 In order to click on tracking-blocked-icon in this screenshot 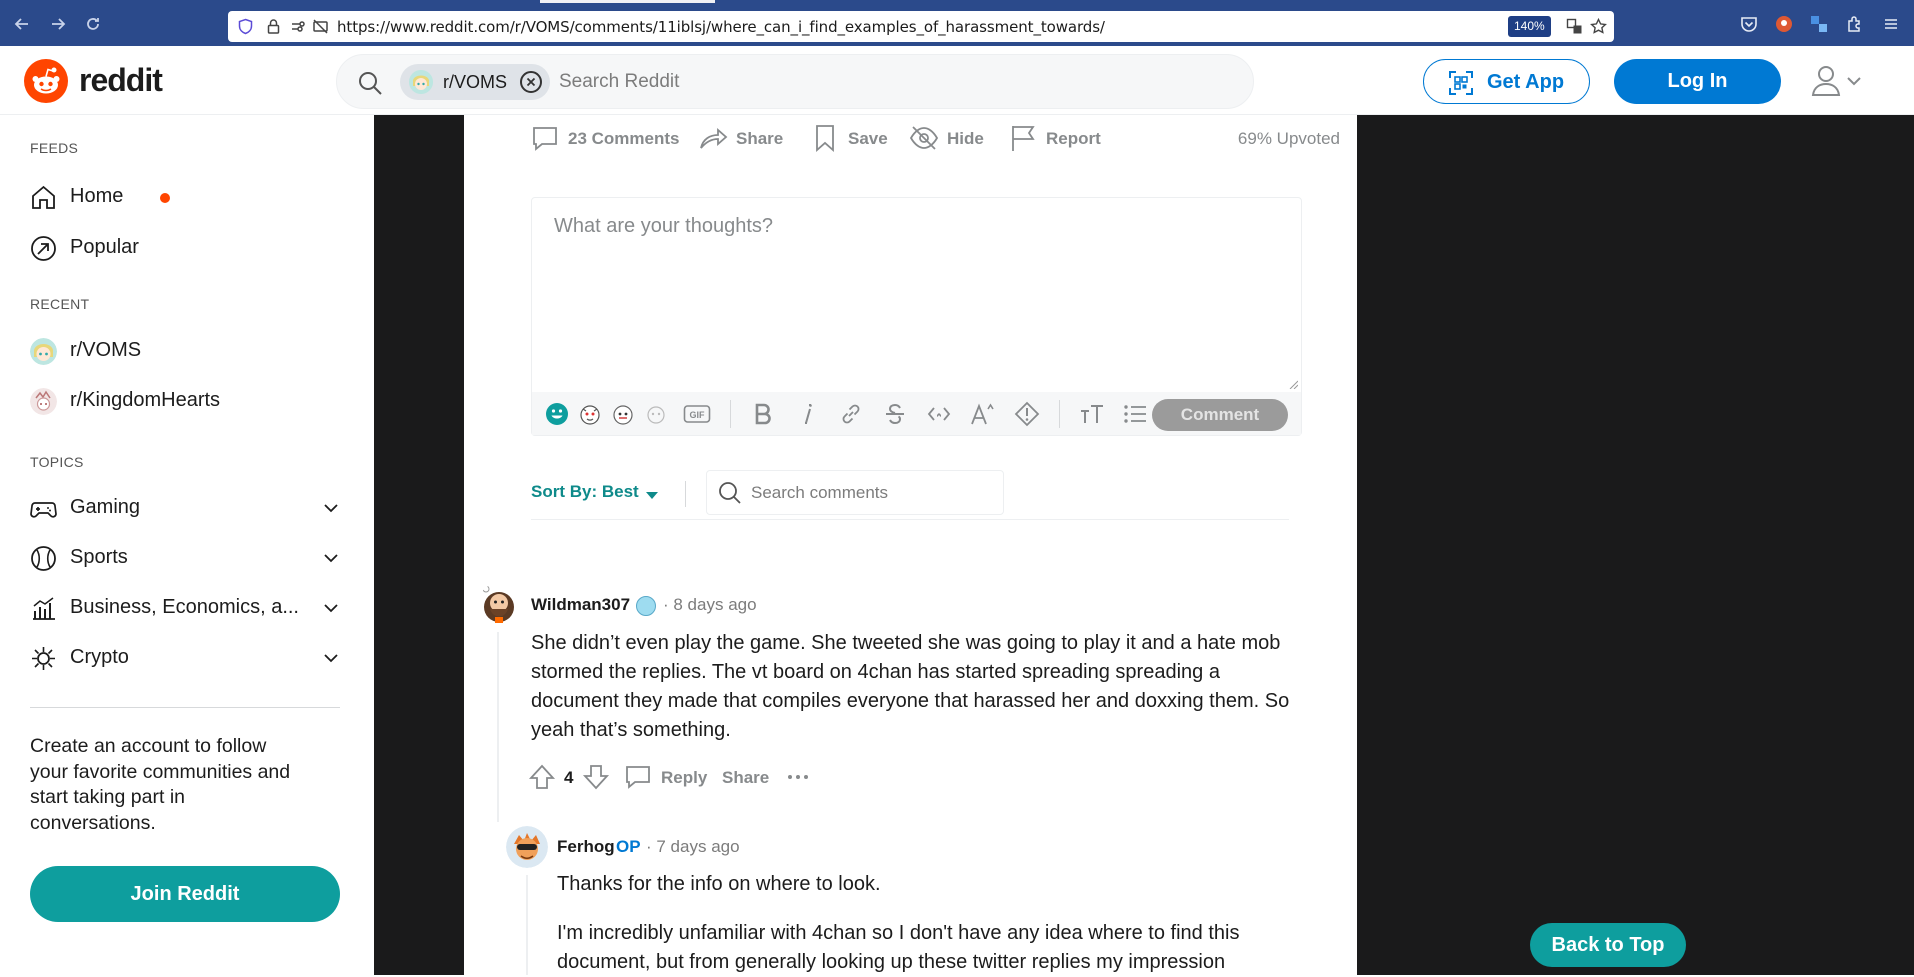, I will do `click(320, 26)`.